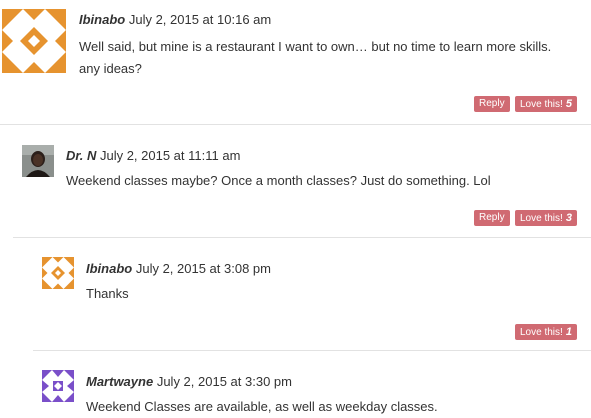 Image resolution: width=591 pixels, height=418 pixels. Describe the element at coordinates (568, 332) in the screenshot. I see `love-count: 1` at that location.